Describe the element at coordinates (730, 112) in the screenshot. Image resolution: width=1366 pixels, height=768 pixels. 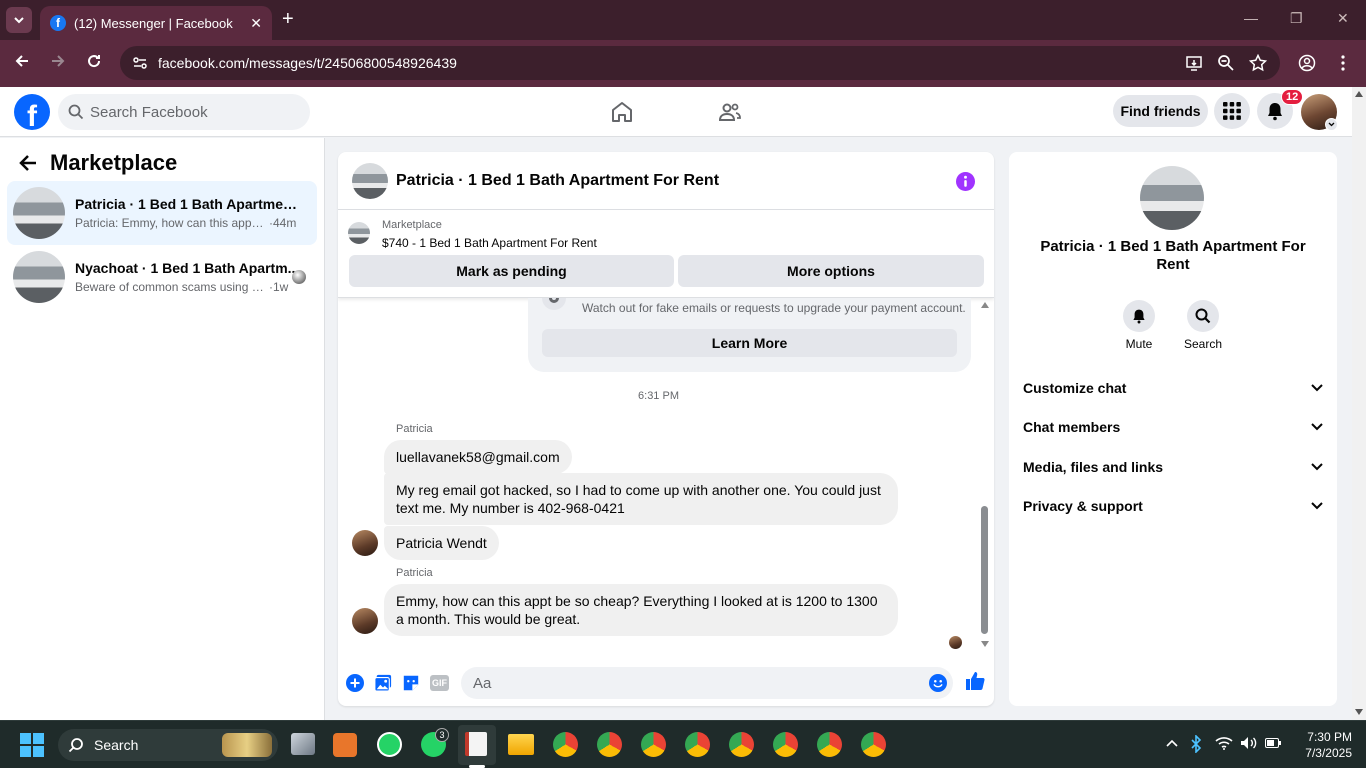
I see `friends-icon` at that location.